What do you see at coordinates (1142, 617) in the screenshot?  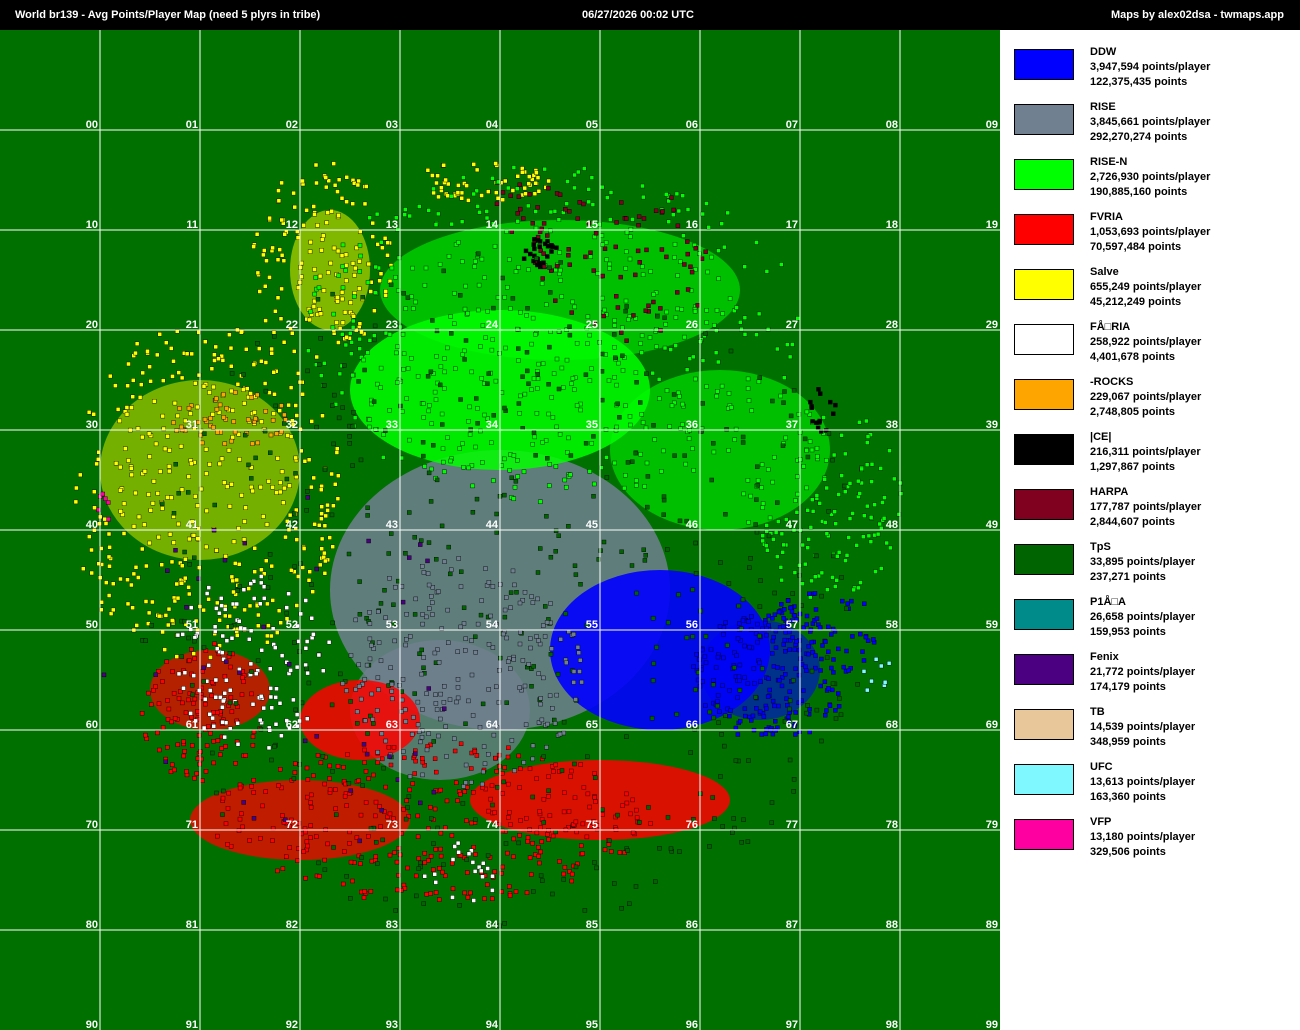 I see `legend-text: P1Å□A 26,658 points/player 159,953 points` at bounding box center [1142, 617].